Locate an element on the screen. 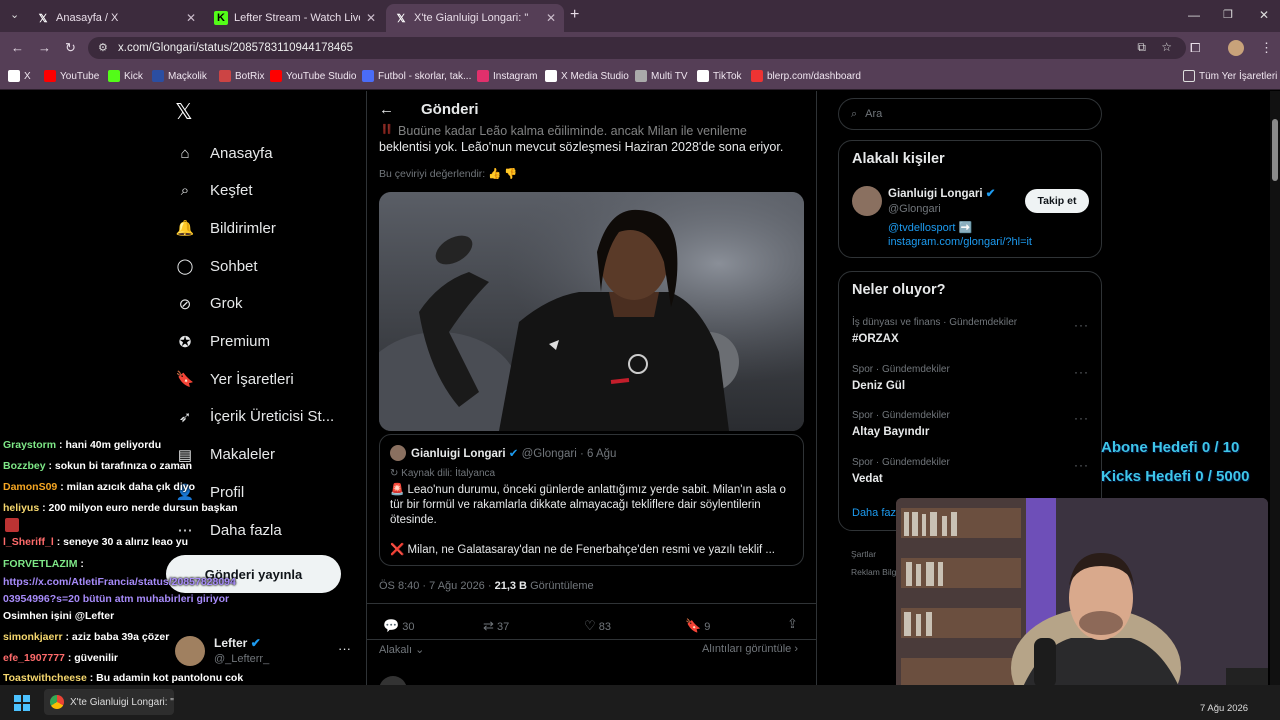  chrome-icon is located at coordinates (57, 702).